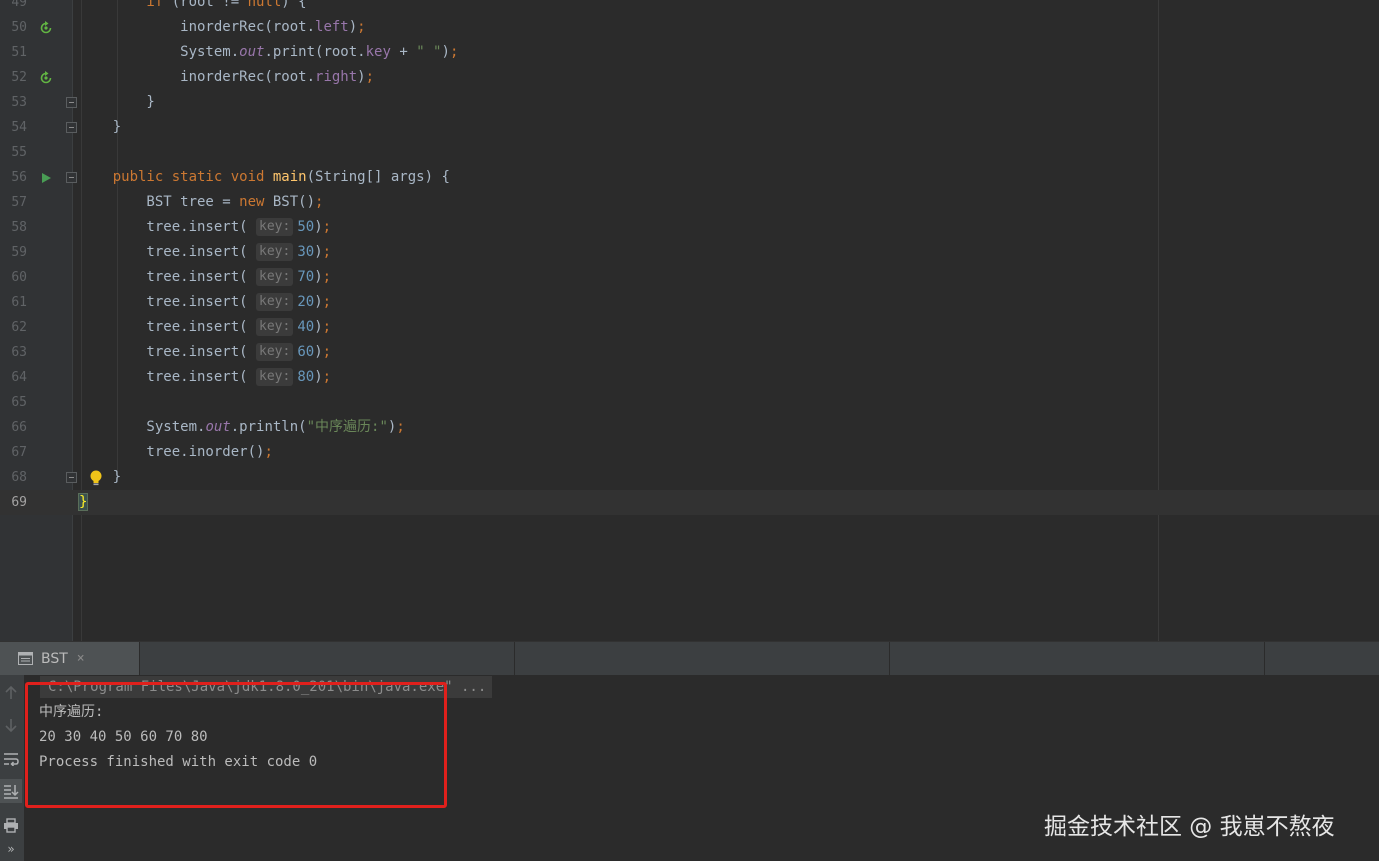  I want to click on code-text: if (root != null) {, so click(193, 7).